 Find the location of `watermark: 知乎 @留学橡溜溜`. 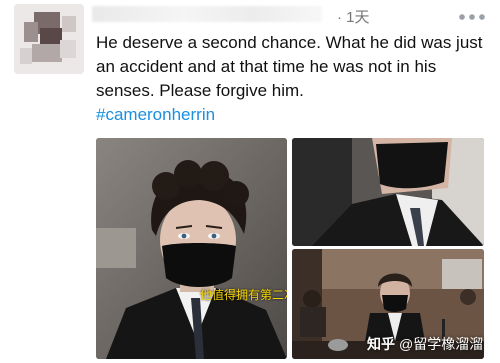

watermark: 知乎 @留学橡溜溜 is located at coordinates (425, 344).